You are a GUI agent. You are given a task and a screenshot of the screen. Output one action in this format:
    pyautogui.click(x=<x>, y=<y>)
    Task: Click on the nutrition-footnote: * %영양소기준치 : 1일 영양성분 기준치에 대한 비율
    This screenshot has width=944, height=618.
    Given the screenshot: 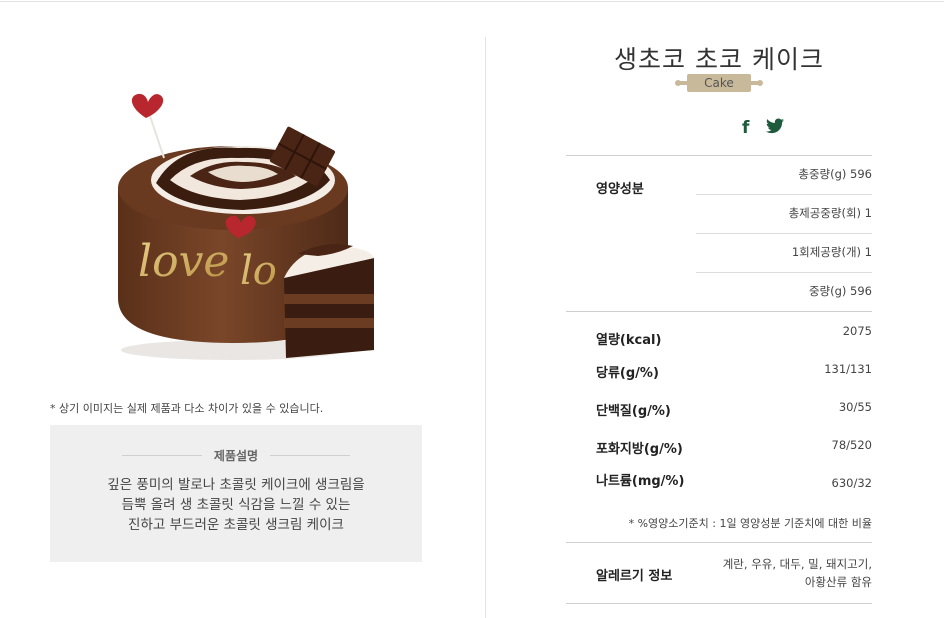 What is the action you would take?
    pyautogui.click(x=750, y=523)
    